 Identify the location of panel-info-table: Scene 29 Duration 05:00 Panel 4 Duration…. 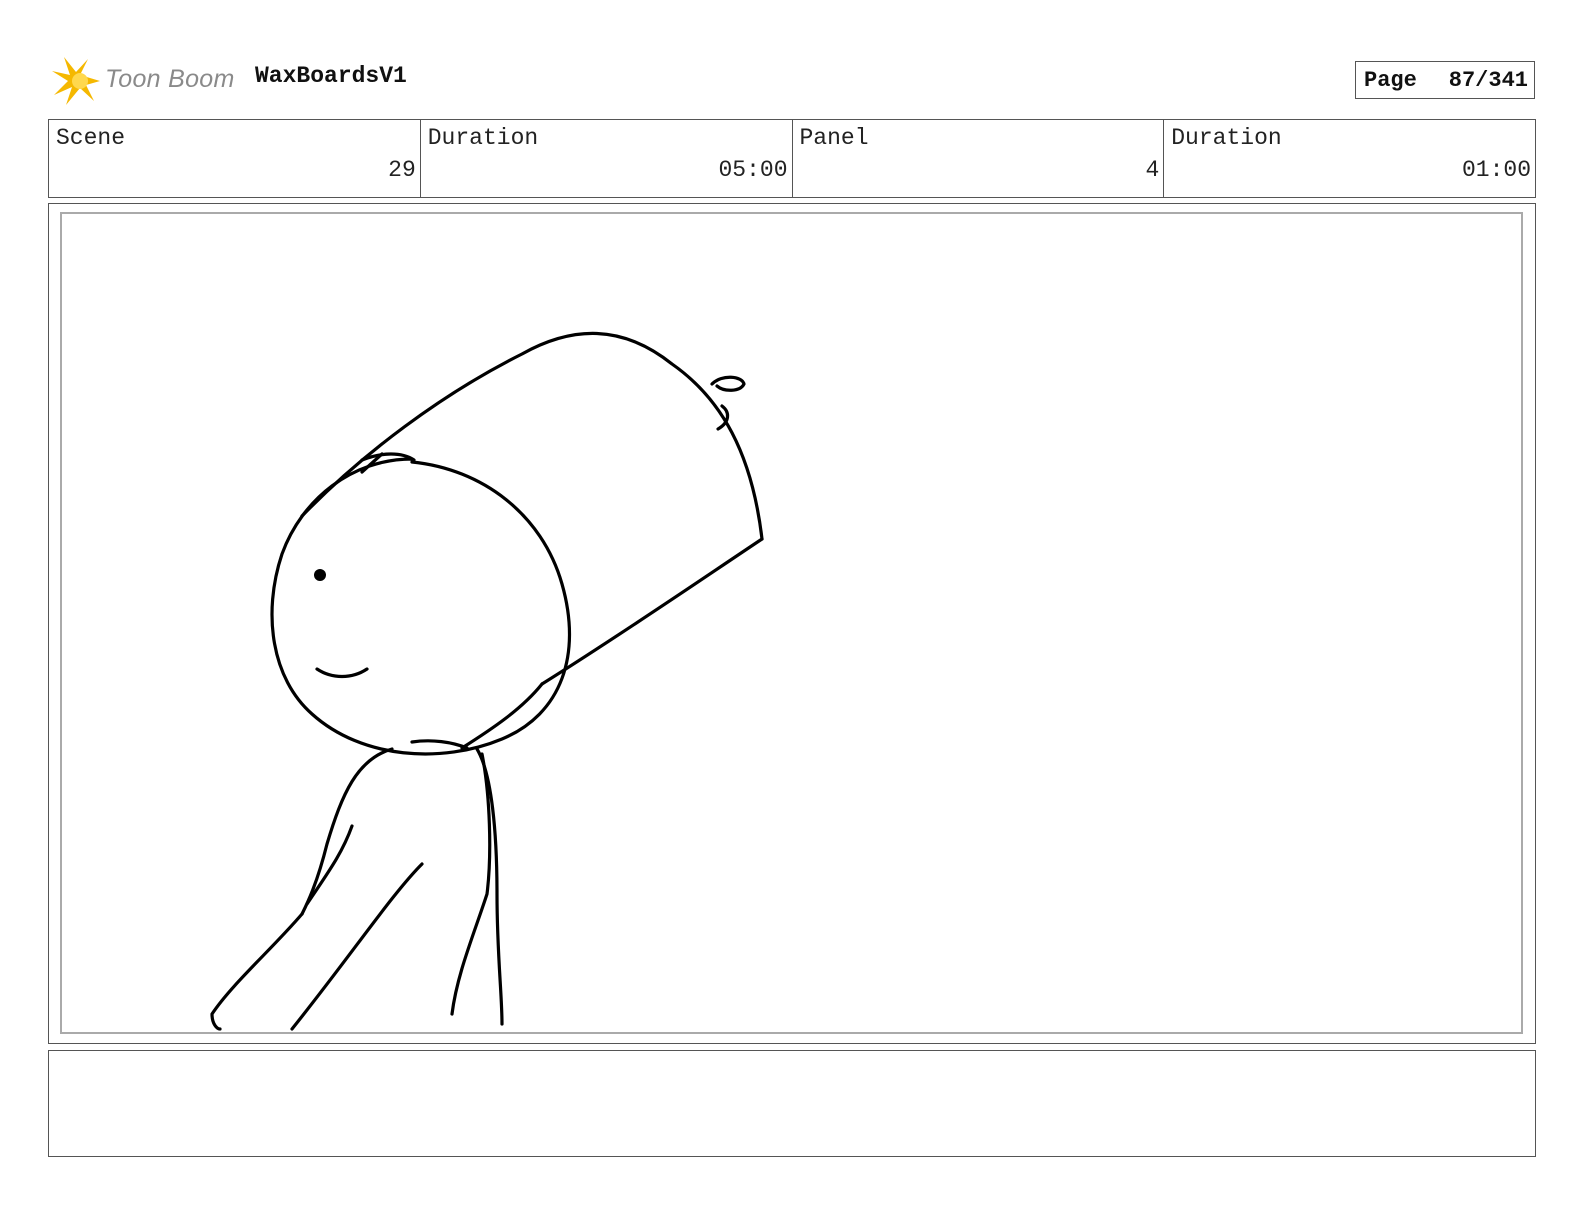
(792, 158).